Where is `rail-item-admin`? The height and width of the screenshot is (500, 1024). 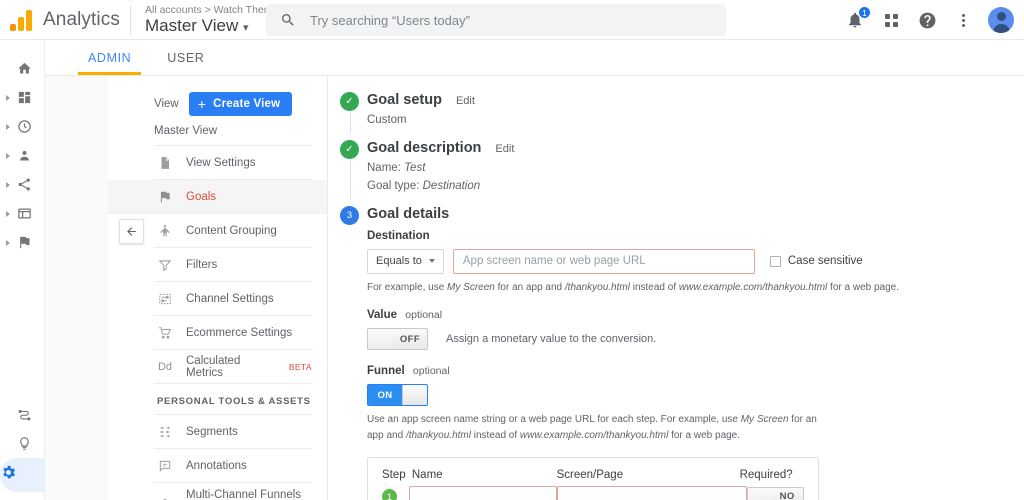 rail-item-admin is located at coordinates (22, 475).